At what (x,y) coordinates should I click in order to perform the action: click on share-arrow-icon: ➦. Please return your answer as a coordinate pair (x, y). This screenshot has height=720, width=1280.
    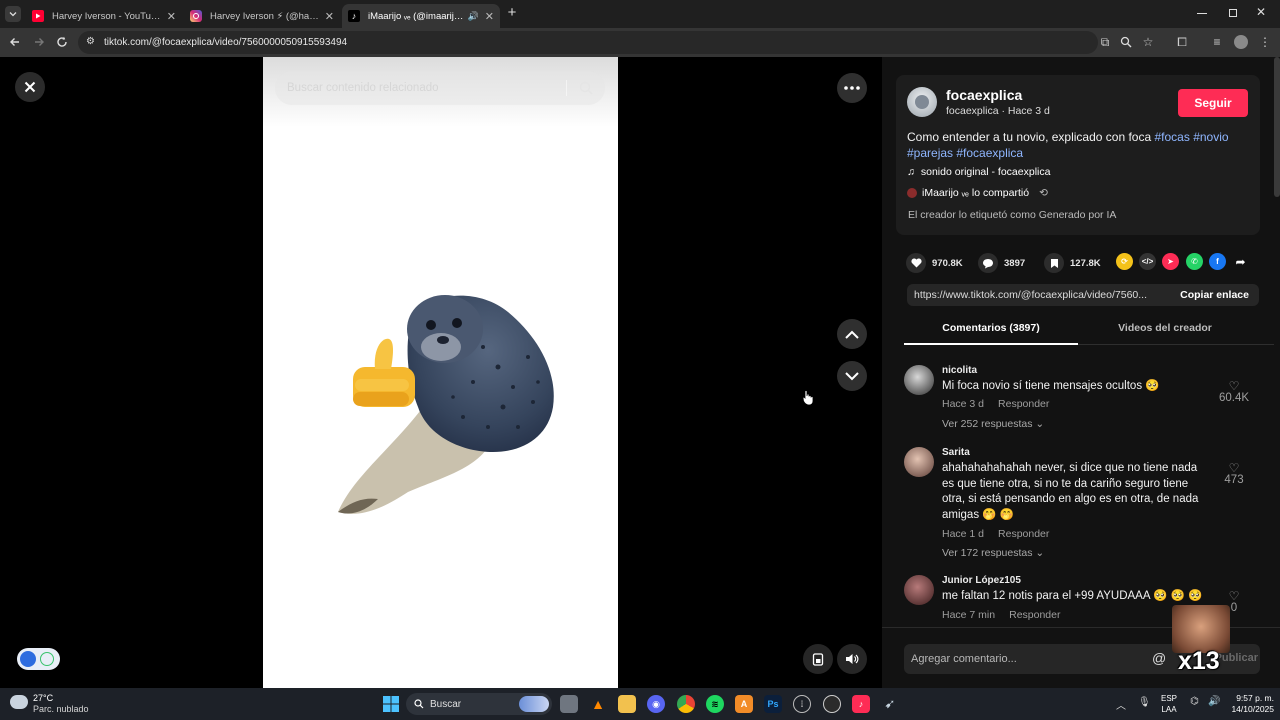
    Looking at the image, I should click on (1240, 261).